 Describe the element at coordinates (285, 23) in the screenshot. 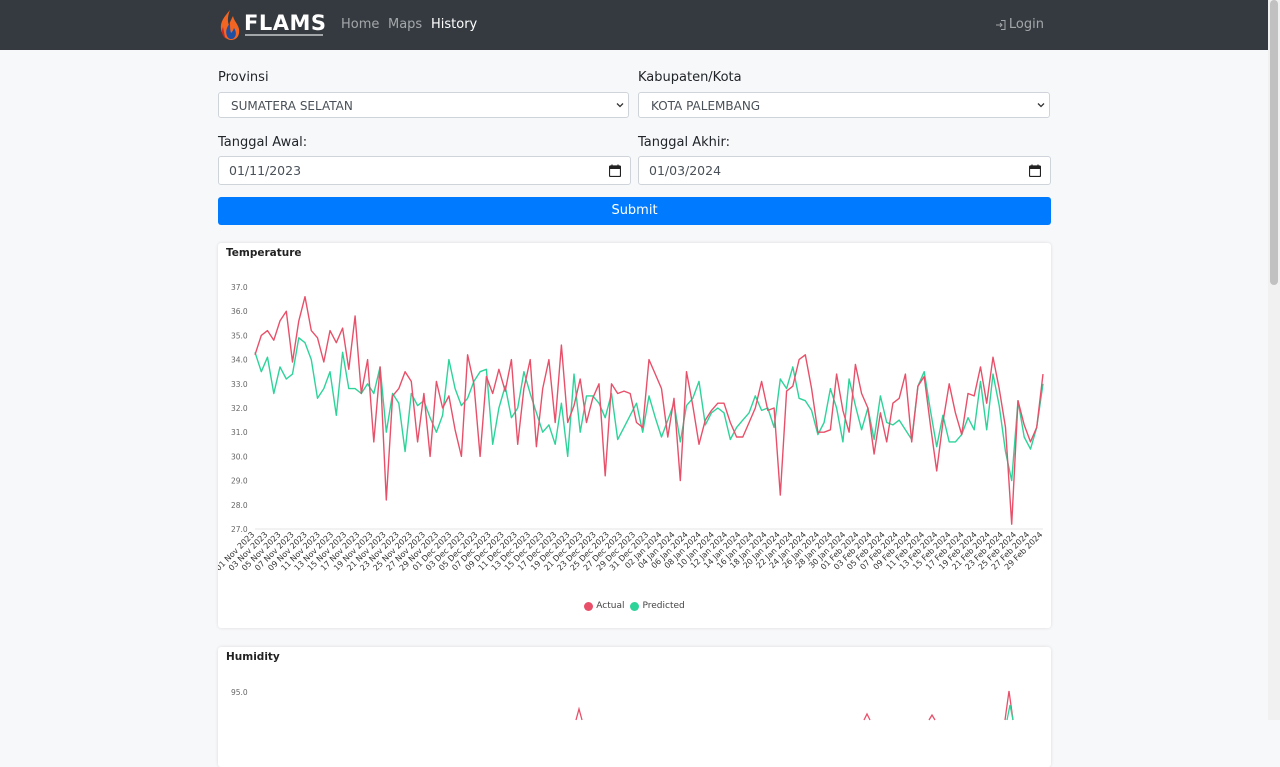

I see `brand-name: FLAMS` at that location.